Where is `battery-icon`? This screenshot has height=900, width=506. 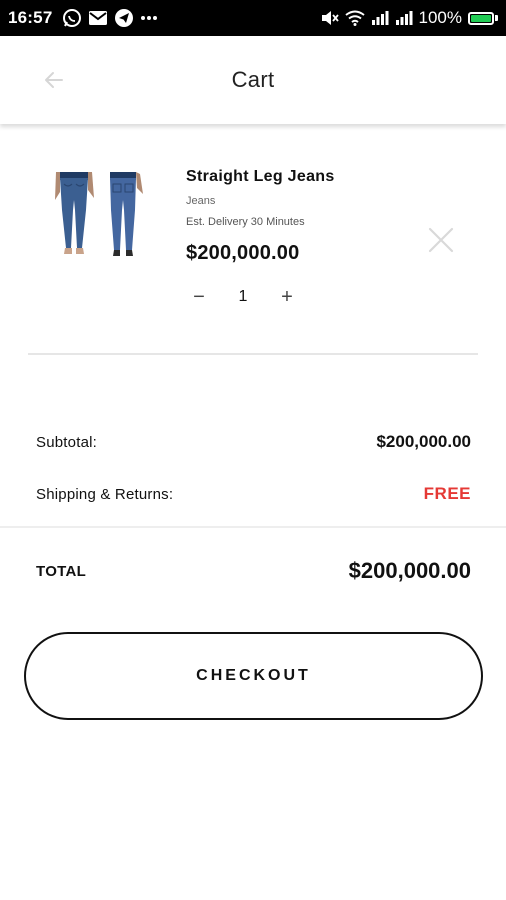 battery-icon is located at coordinates (483, 18).